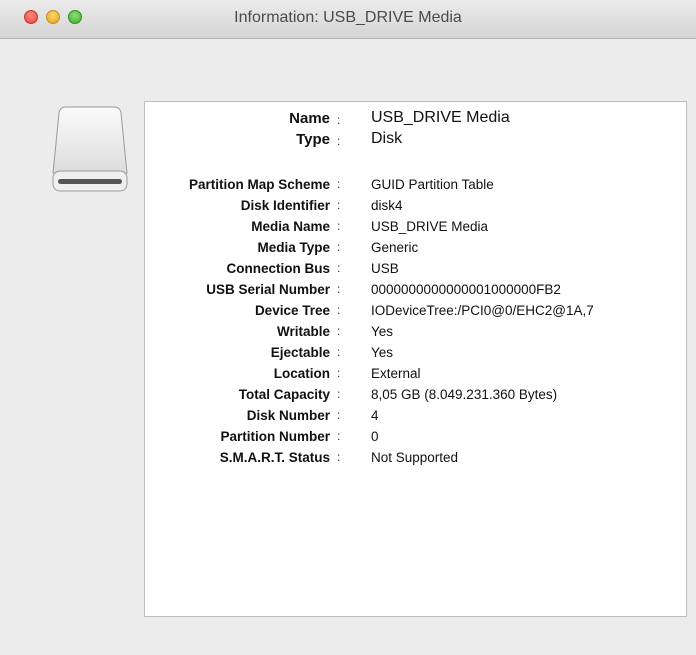 Image resolution: width=696 pixels, height=655 pixels. What do you see at coordinates (90, 149) in the screenshot?
I see `external-drive-icon` at bounding box center [90, 149].